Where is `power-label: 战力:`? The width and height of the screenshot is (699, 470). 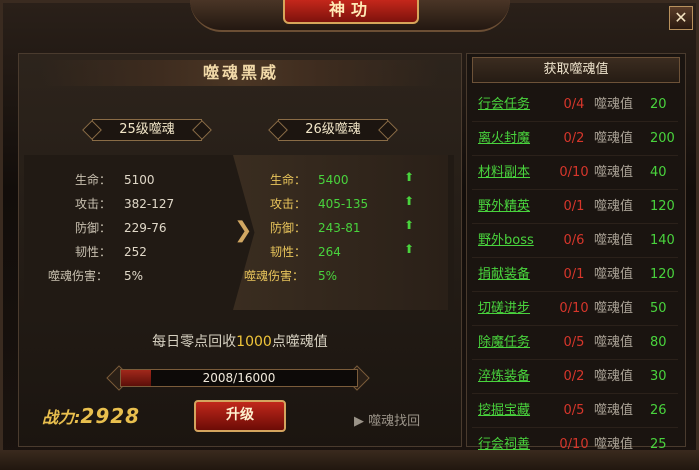
power-label: 战力: is located at coordinates (61, 417).